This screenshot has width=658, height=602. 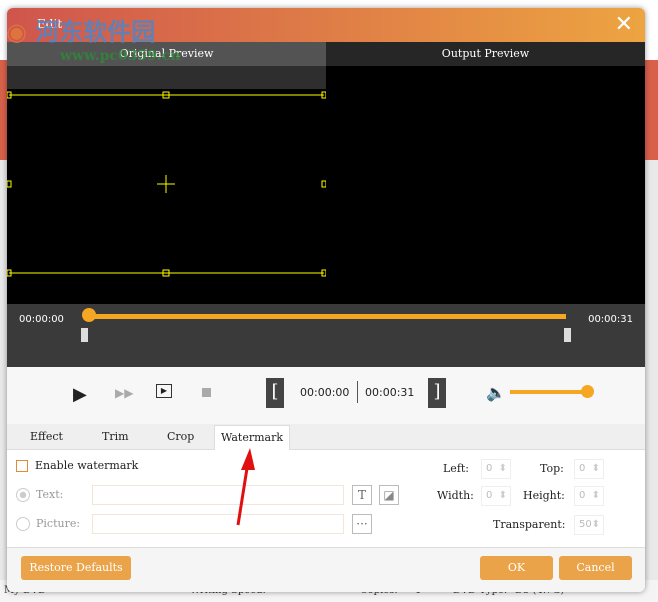 What do you see at coordinates (206, 392) in the screenshot?
I see `stop-icon` at bounding box center [206, 392].